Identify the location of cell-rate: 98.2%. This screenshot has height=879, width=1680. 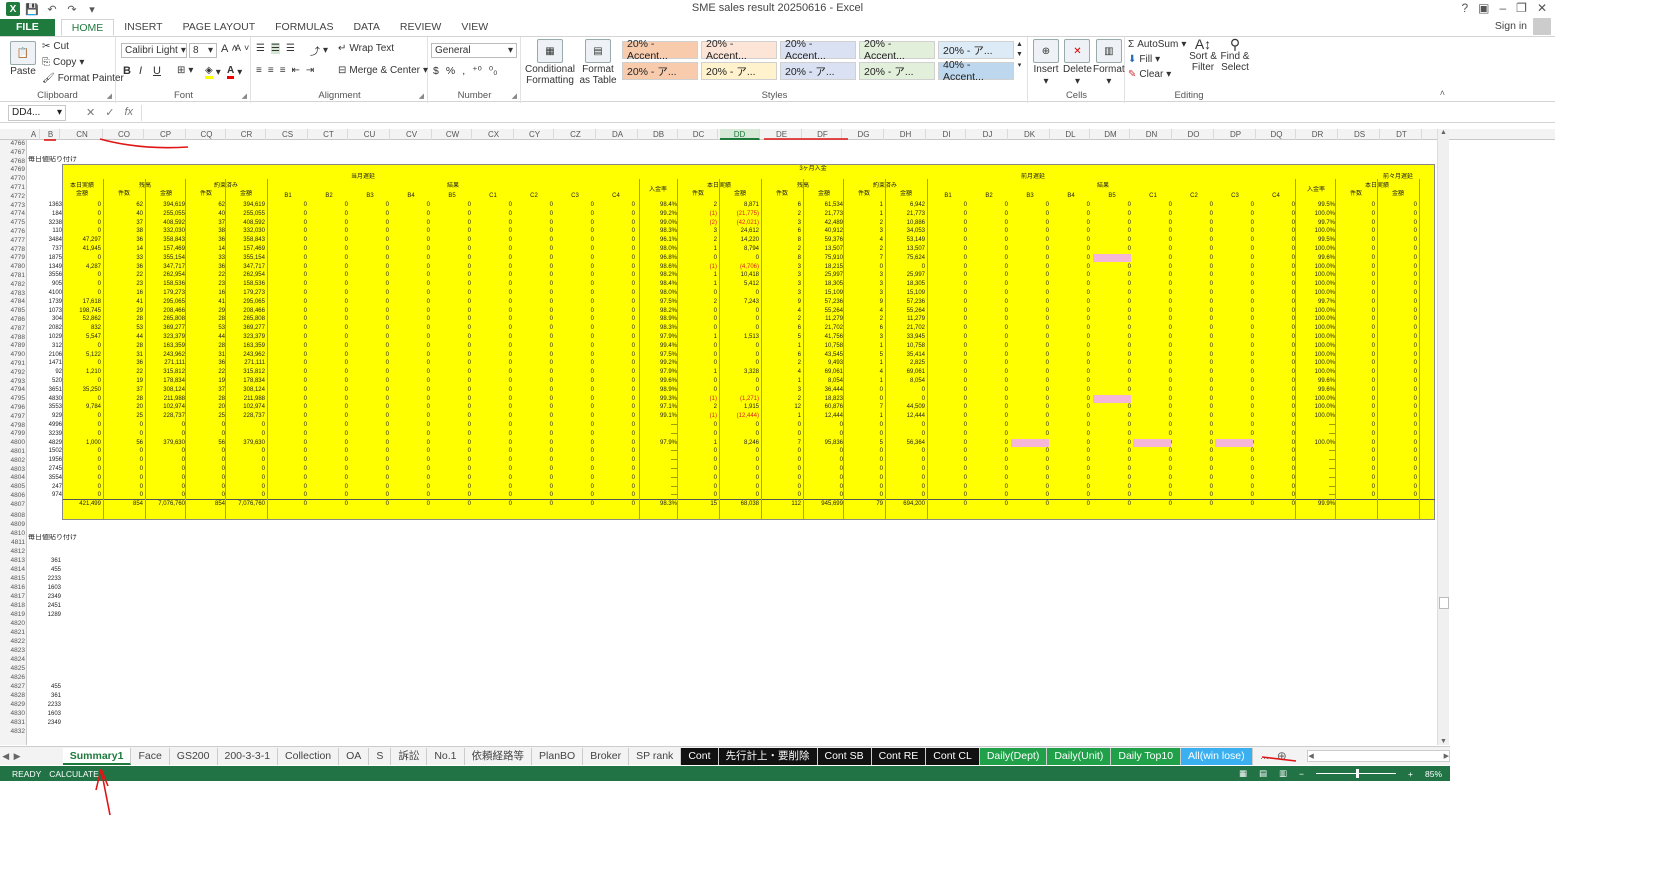
(658, 275).